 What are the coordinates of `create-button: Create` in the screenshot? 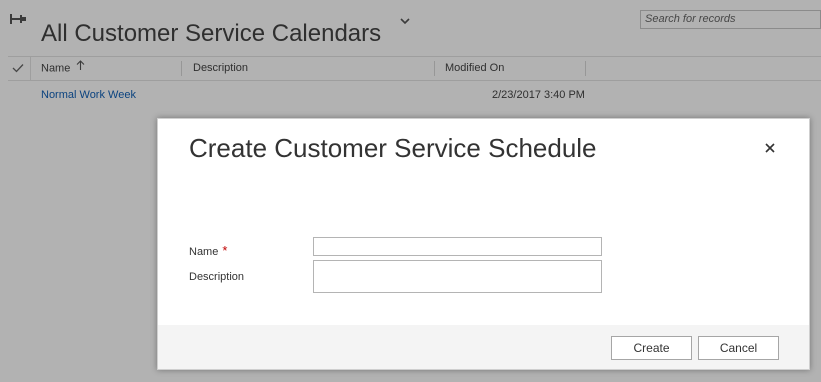 It's located at (651, 348).